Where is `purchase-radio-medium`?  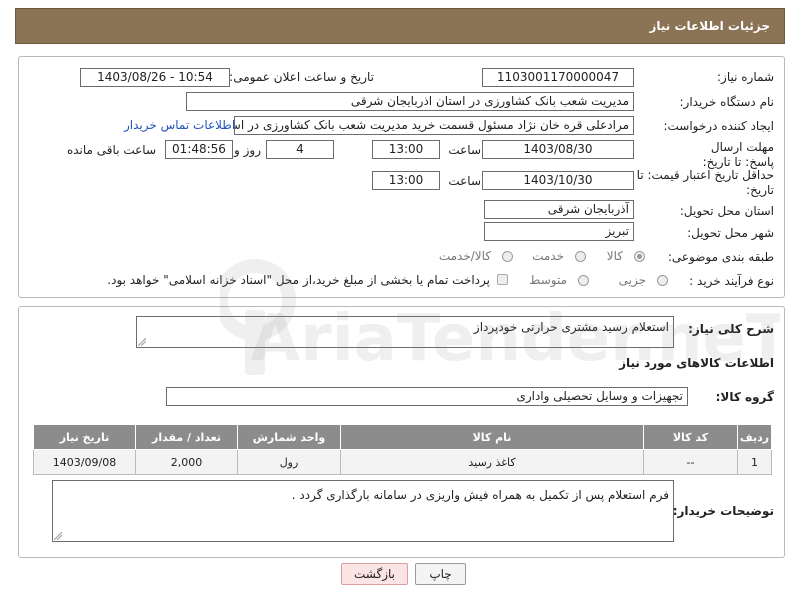 purchase-radio-medium is located at coordinates (583, 280).